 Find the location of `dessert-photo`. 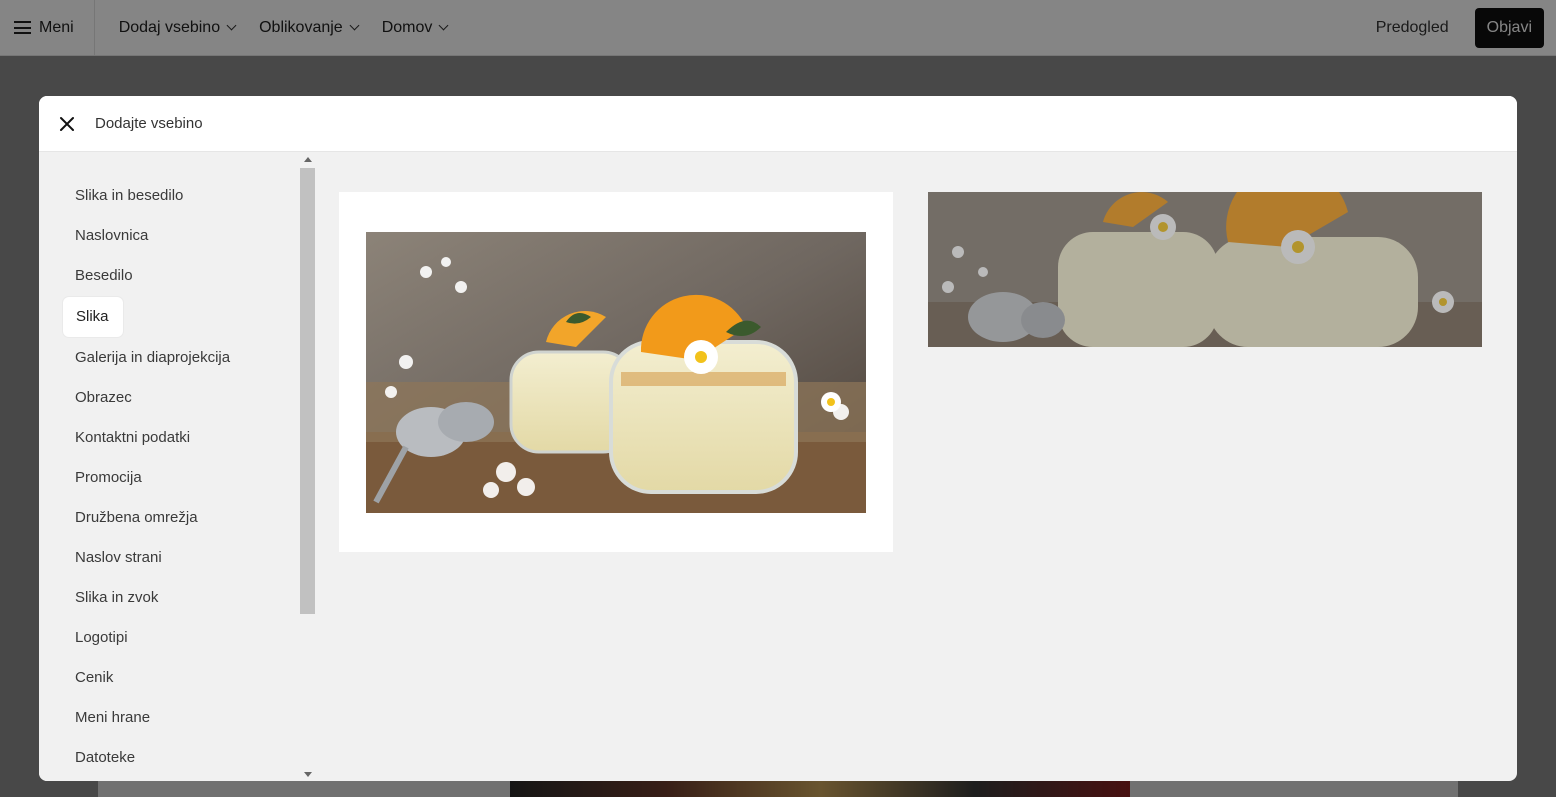

dessert-photo is located at coordinates (616, 372).